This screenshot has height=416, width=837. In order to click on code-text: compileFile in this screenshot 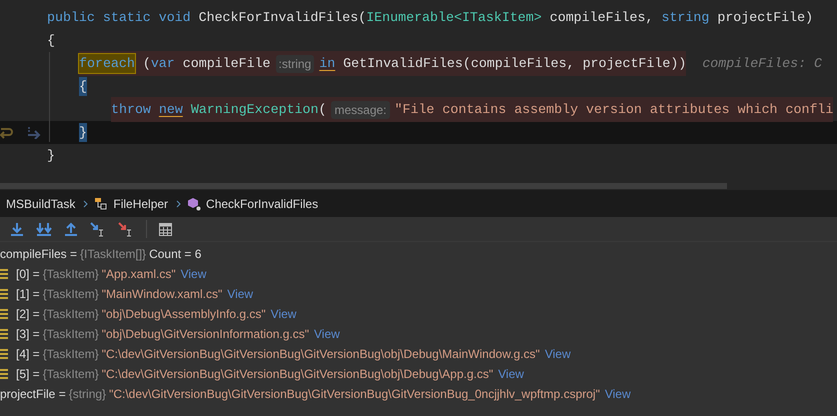, I will do `click(226, 63)`.